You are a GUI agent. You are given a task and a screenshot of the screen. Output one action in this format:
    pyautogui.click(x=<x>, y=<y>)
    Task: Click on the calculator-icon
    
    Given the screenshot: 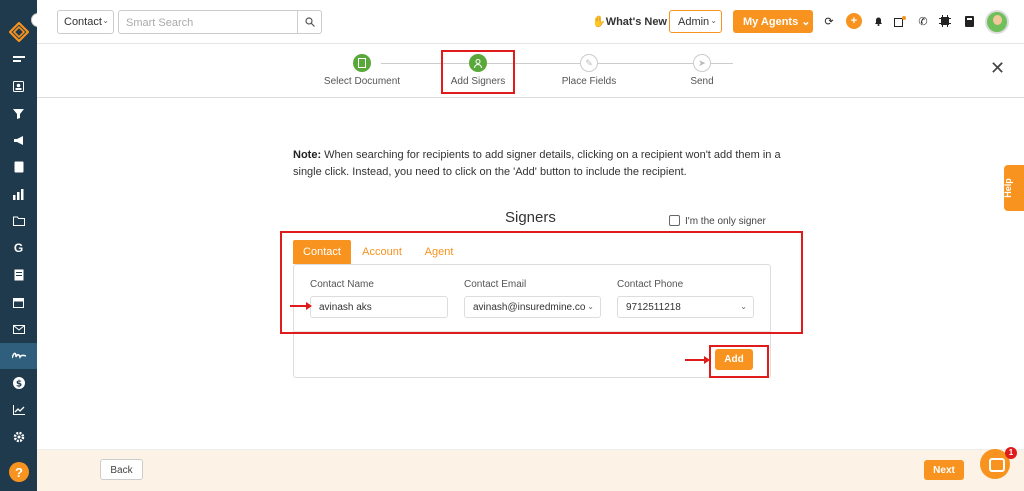 What is the action you would take?
    pyautogui.click(x=969, y=21)
    